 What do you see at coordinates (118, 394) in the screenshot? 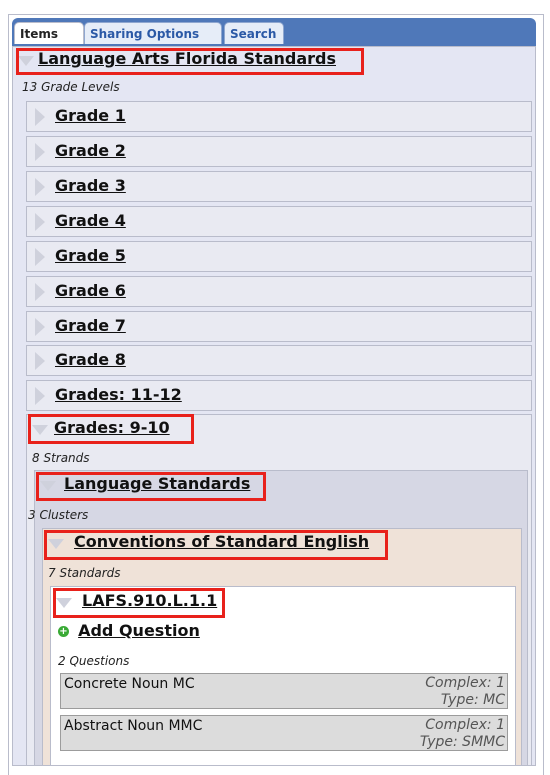
I see `grade-link: Grades: 11-12` at bounding box center [118, 394].